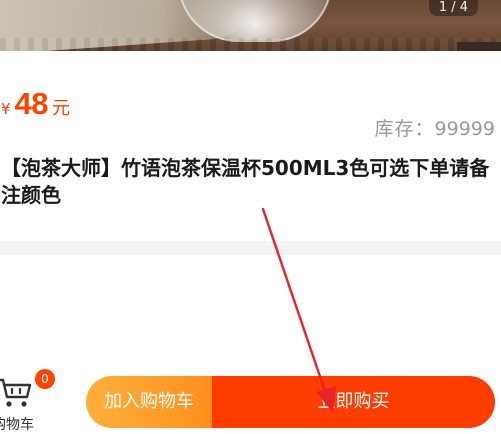 Image resolution: width=501 pixels, height=434 pixels. Describe the element at coordinates (464, 129) in the screenshot. I see `stock-value: 99999` at that location.